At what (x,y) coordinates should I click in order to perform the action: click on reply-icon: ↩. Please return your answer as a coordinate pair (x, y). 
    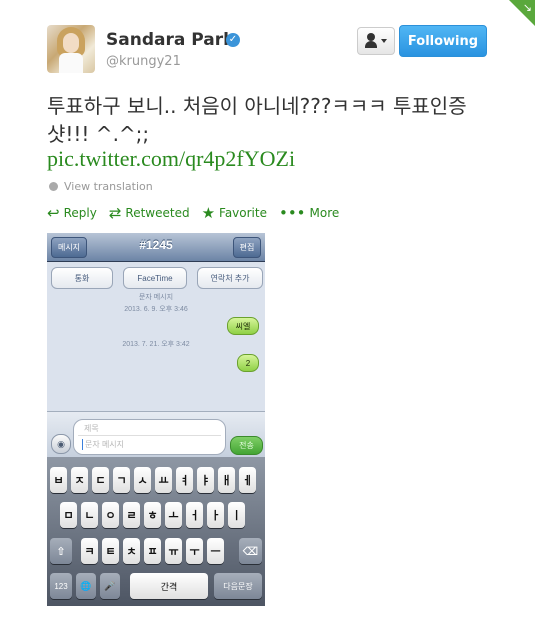
    Looking at the image, I should click on (53, 213).